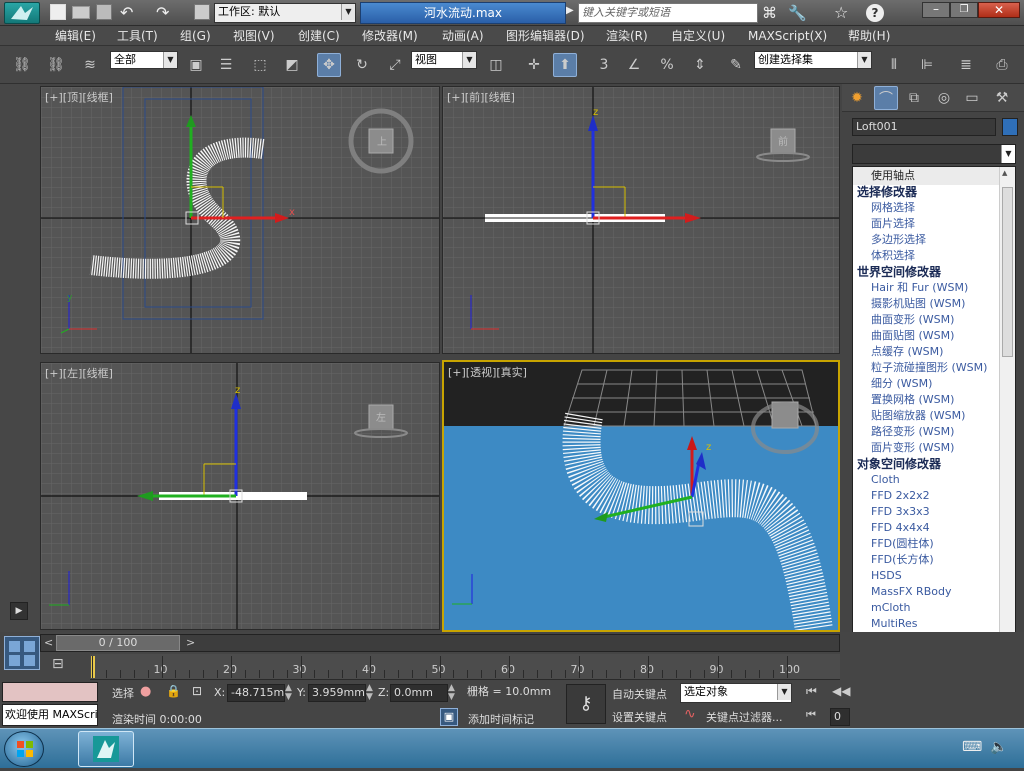  Describe the element at coordinates (641, 496) in the screenshot. I see `viewport-perspective: [+][透视][真实] z` at that location.